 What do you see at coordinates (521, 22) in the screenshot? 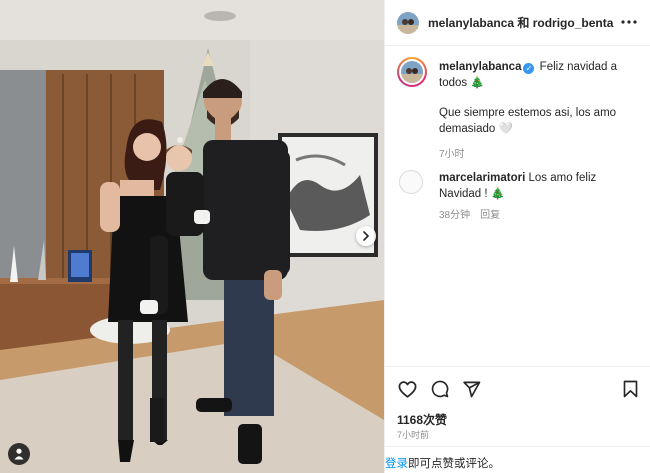
I see `header-usernames: melanylabanca 和 rodrigo_benta` at bounding box center [521, 22].